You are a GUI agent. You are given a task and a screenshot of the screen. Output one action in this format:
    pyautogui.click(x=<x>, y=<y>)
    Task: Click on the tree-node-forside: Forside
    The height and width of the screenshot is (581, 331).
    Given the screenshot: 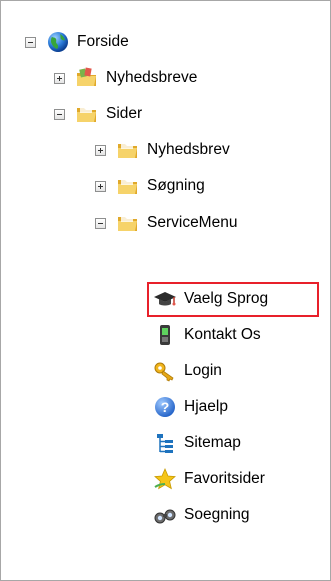 What is the action you would take?
    pyautogui.click(x=77, y=42)
    